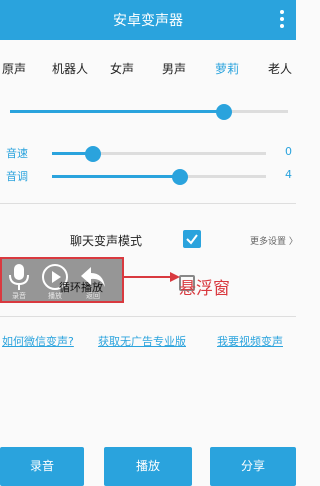 The height and width of the screenshot is (486, 320). I want to click on share-button: 分享, so click(253, 466).